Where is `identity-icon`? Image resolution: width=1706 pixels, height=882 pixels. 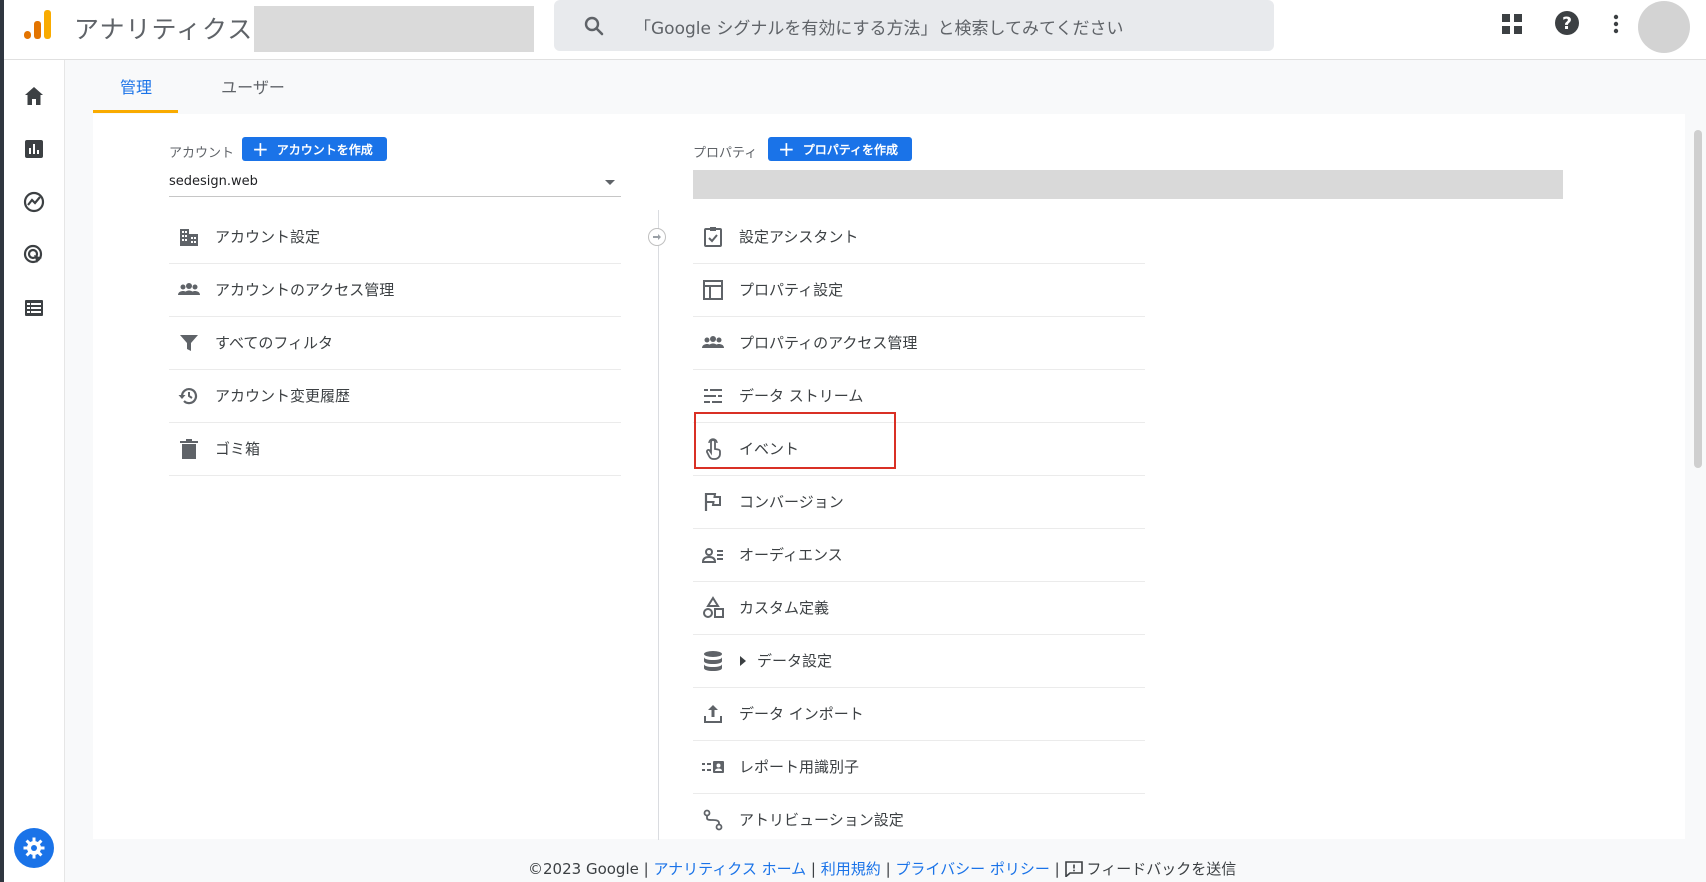
identity-icon is located at coordinates (713, 767).